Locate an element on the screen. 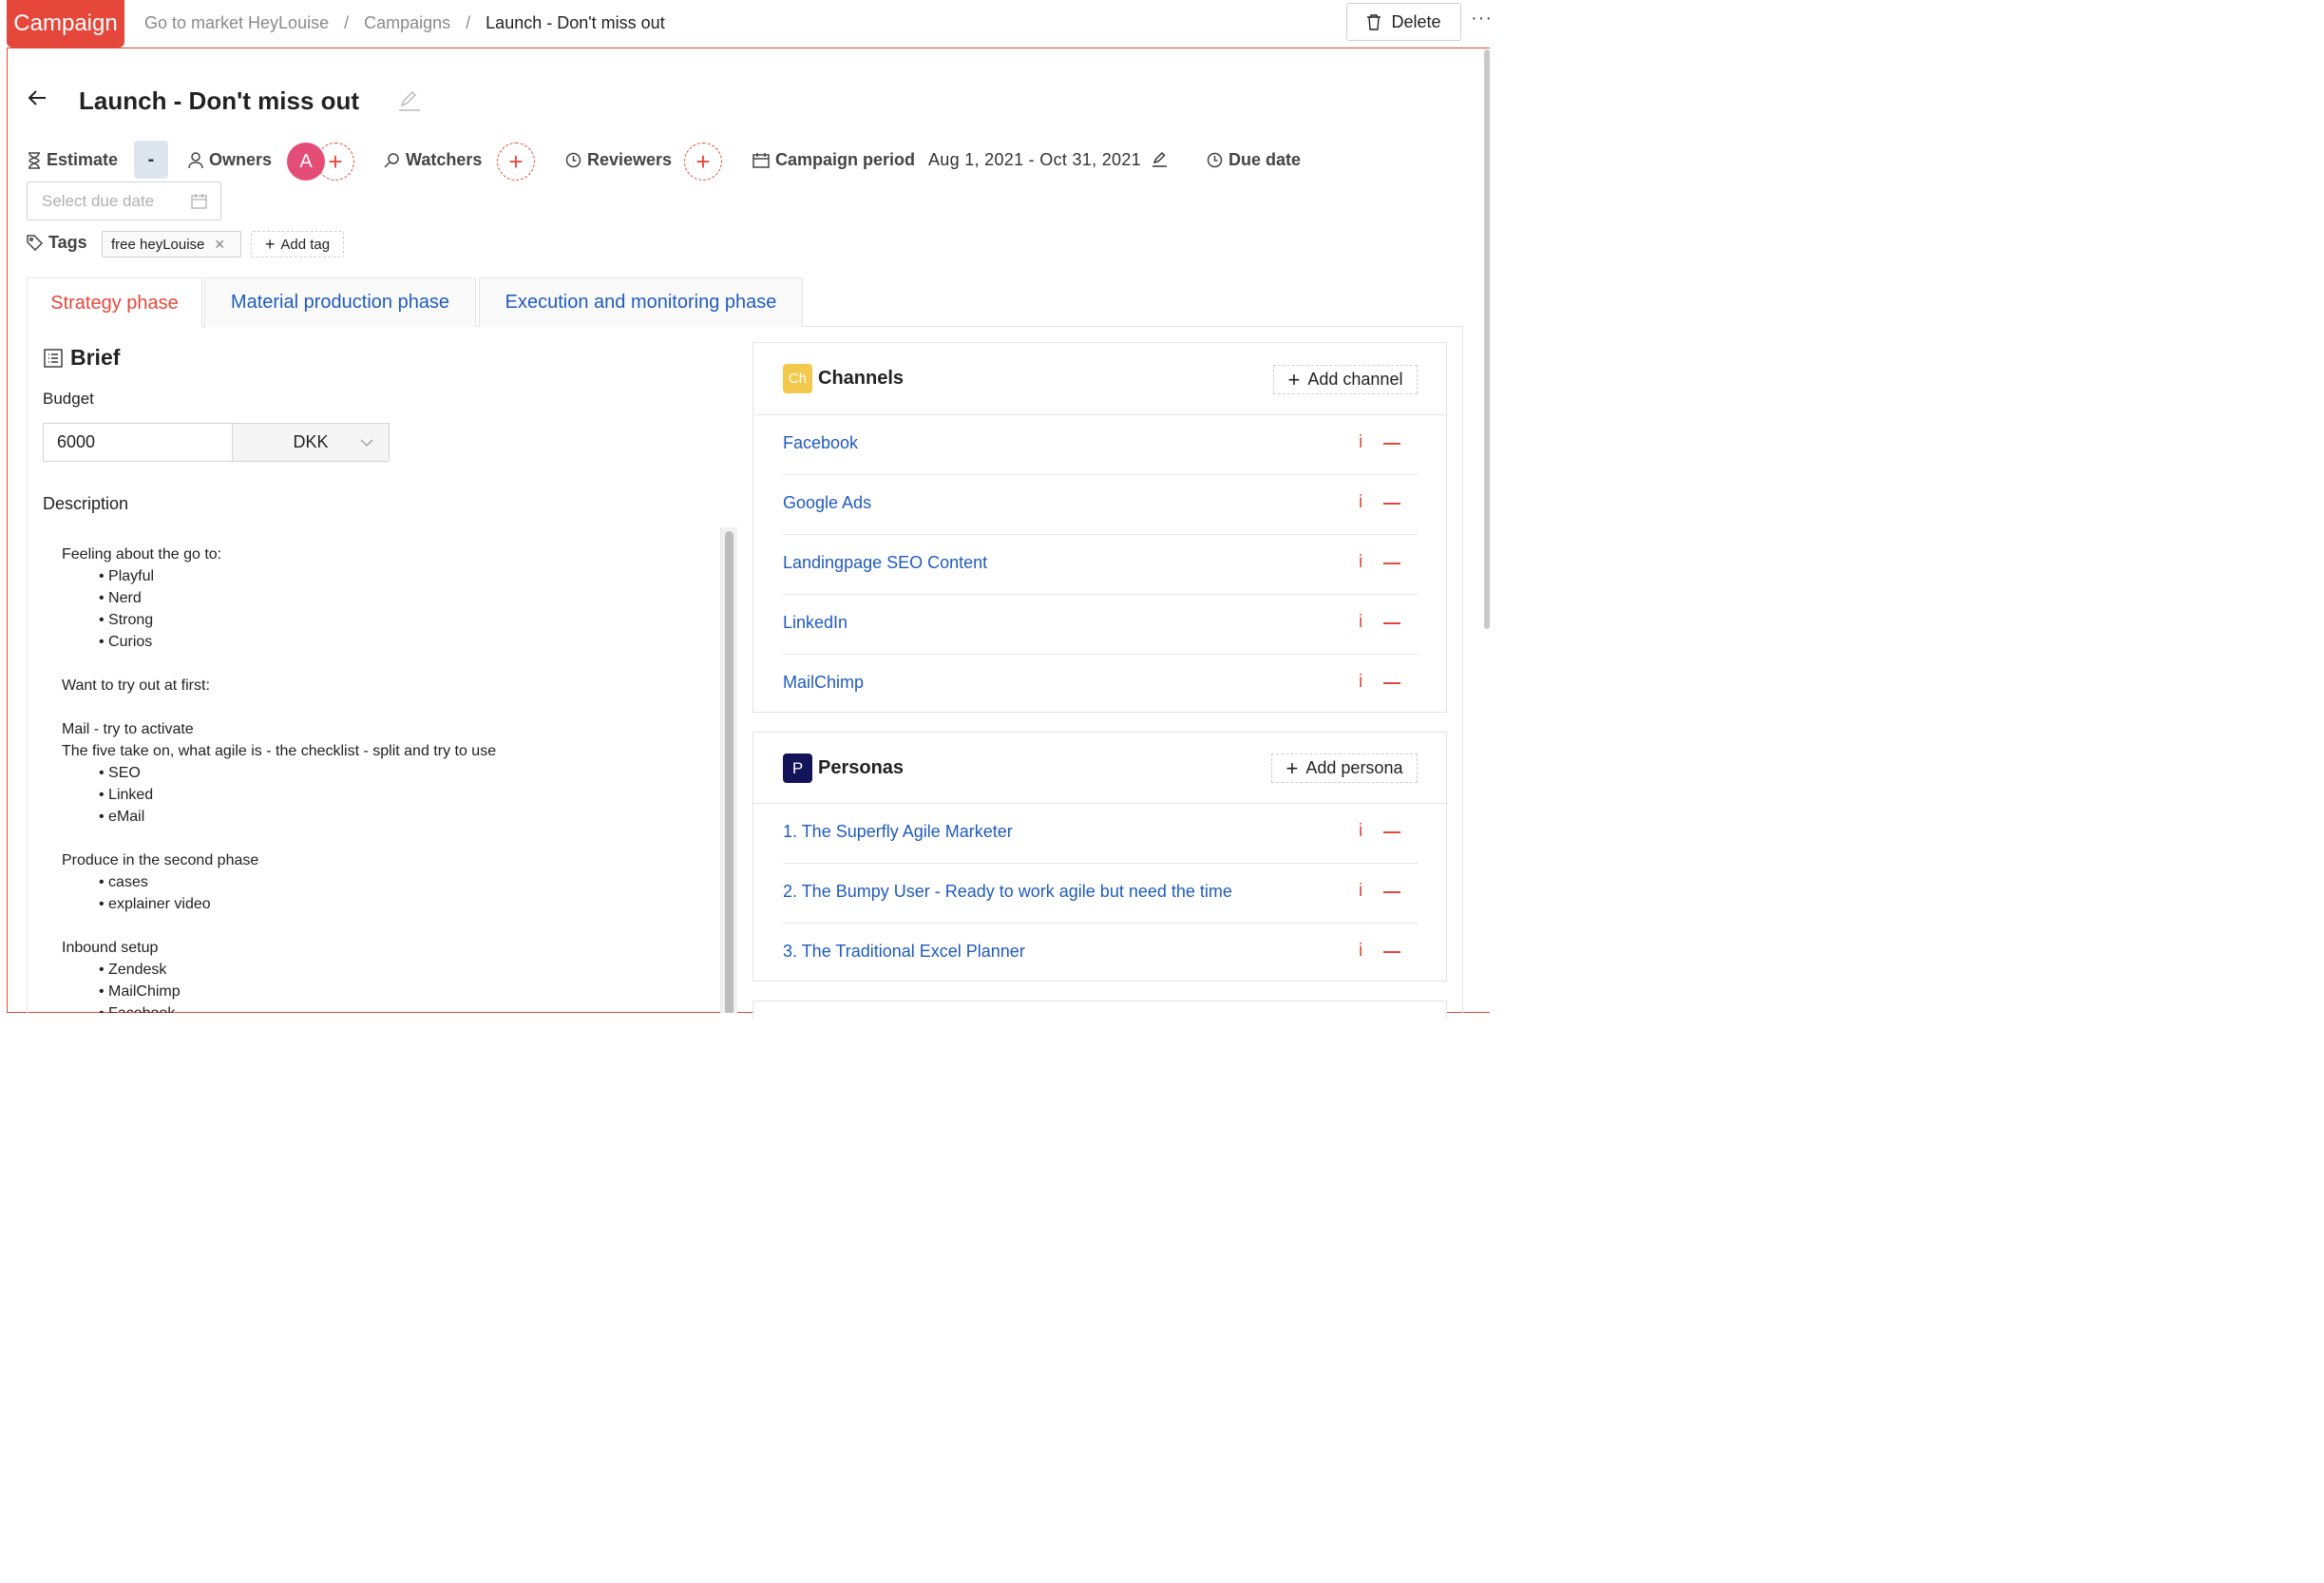 This screenshot has height=1583, width=2324. channel-row: MailChimp i is located at coordinates (1100, 685).